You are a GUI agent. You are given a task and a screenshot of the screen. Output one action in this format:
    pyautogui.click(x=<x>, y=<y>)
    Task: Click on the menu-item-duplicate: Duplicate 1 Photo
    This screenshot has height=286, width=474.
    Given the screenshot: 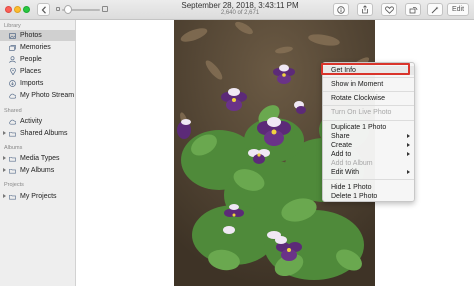 What is the action you would take?
    pyautogui.click(x=368, y=127)
    